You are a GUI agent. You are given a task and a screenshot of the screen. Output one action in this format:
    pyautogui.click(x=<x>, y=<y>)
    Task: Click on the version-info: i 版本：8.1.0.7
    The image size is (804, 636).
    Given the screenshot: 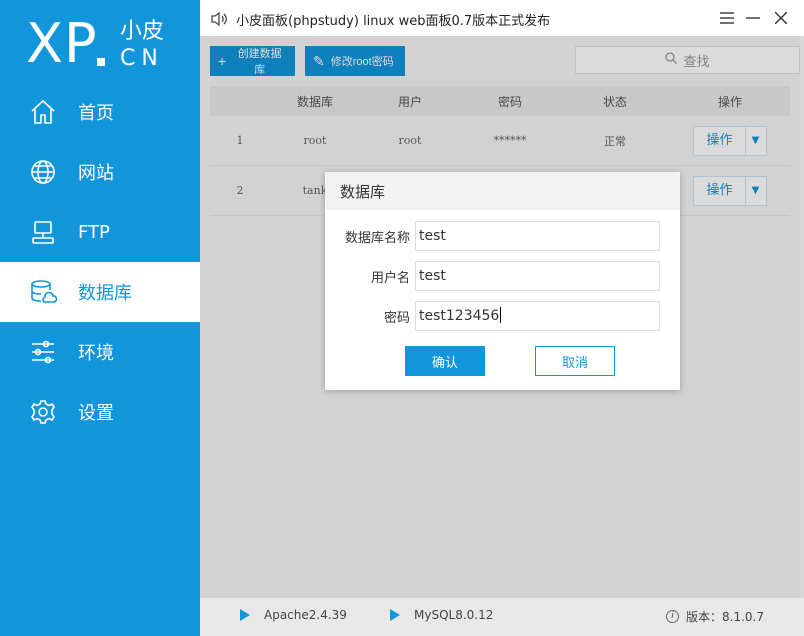 What is the action you would take?
    pyautogui.click(x=715, y=616)
    